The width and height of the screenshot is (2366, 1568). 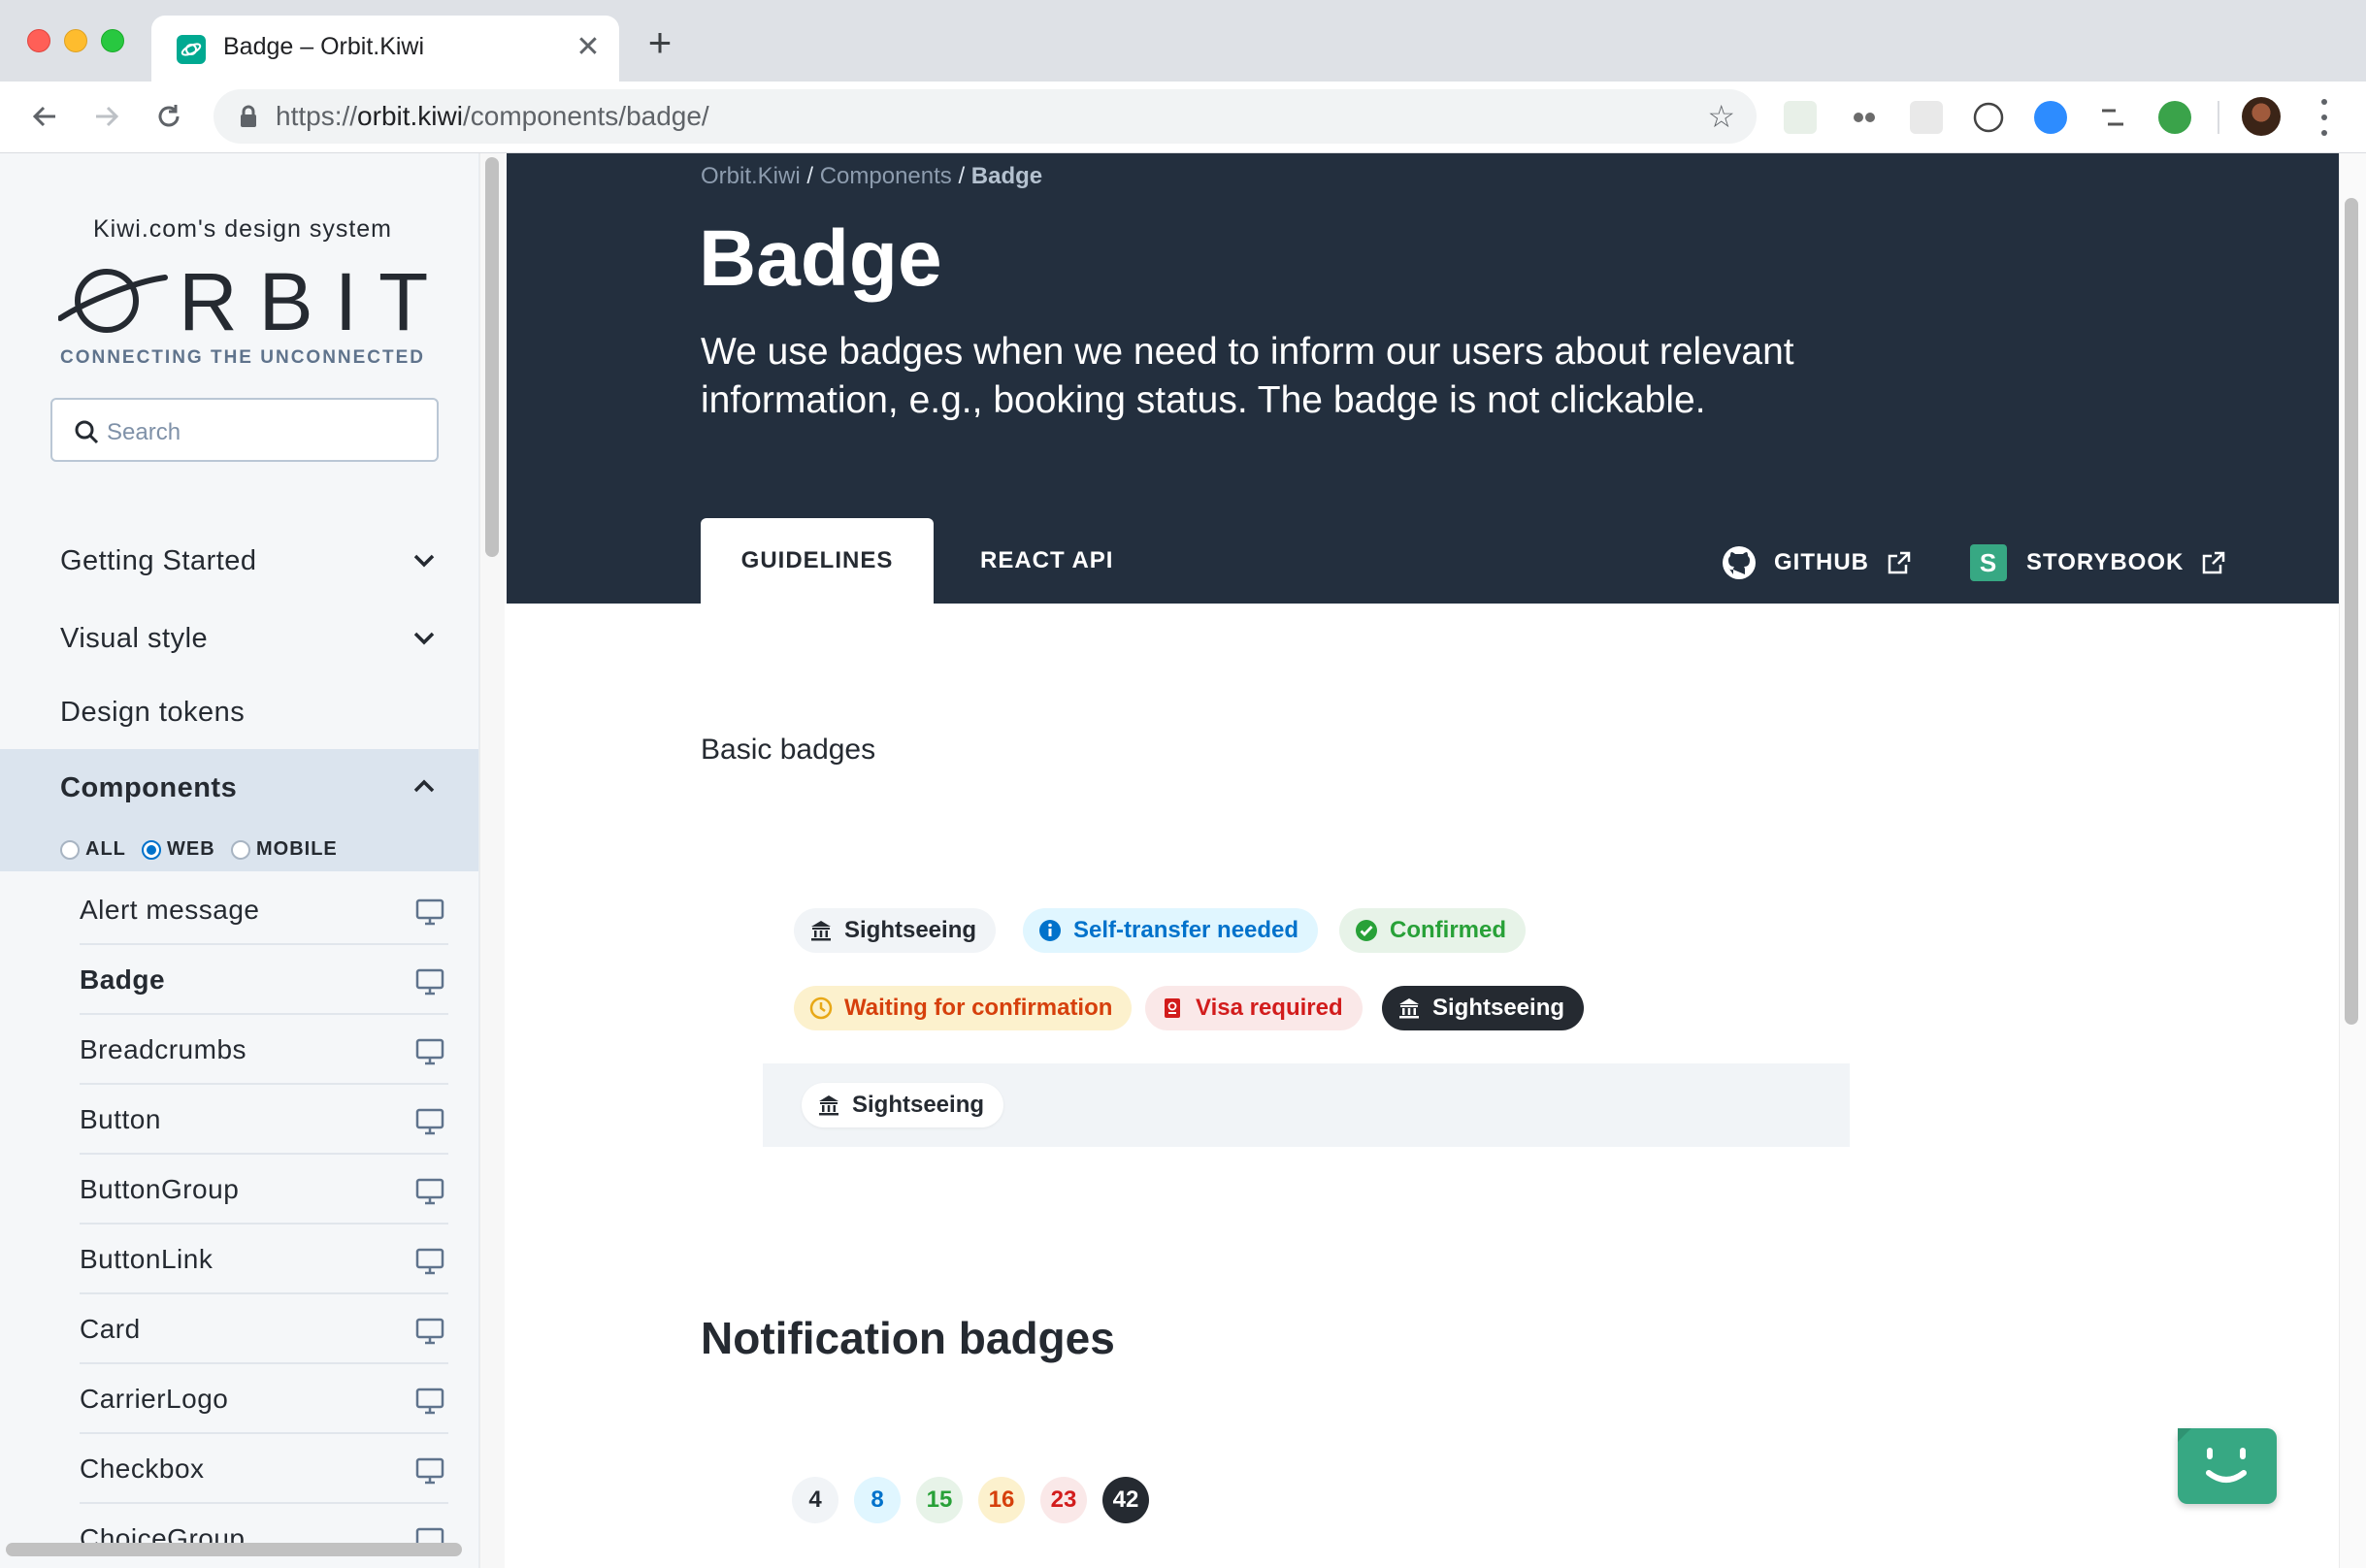 What do you see at coordinates (149, 787) in the screenshot?
I see `sidebar-item-label: Components` at bounding box center [149, 787].